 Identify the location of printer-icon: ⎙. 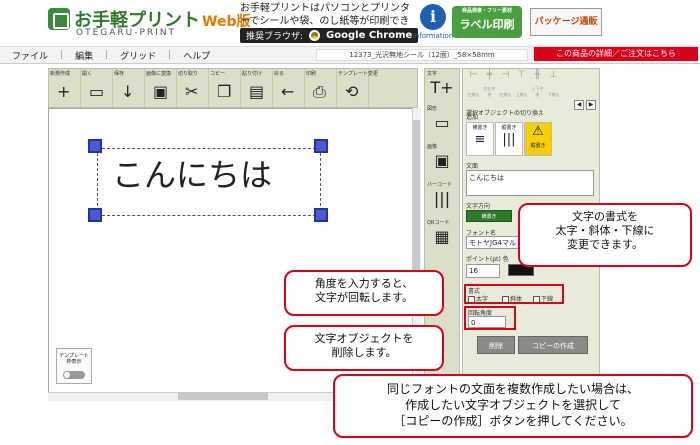
(319, 91).